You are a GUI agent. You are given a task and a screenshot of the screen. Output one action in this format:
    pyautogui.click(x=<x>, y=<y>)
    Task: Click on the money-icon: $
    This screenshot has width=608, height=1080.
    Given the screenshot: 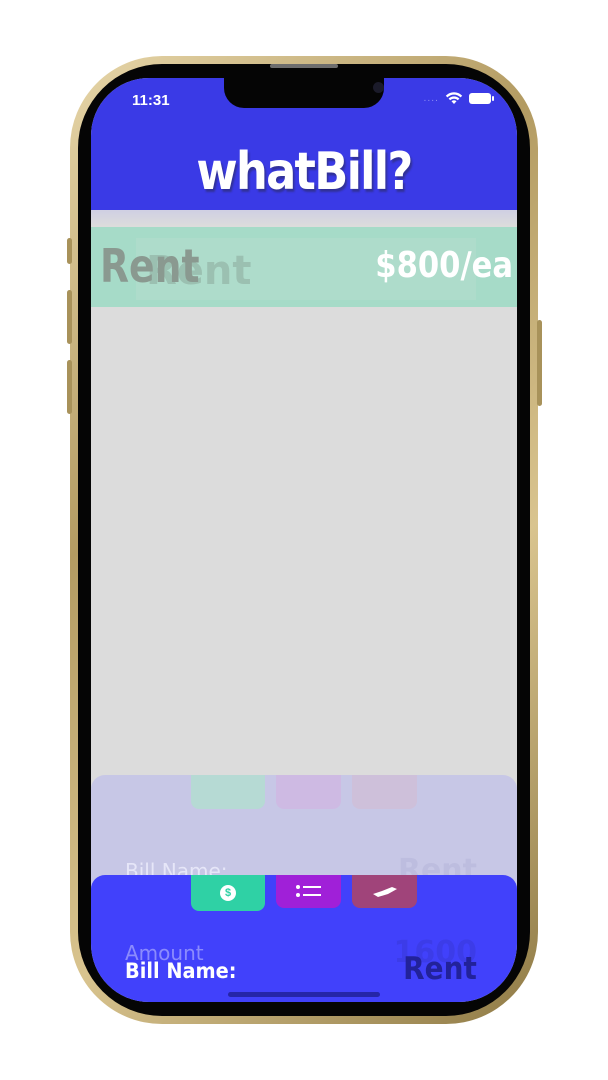 What is the action you would take?
    pyautogui.click(x=228, y=893)
    